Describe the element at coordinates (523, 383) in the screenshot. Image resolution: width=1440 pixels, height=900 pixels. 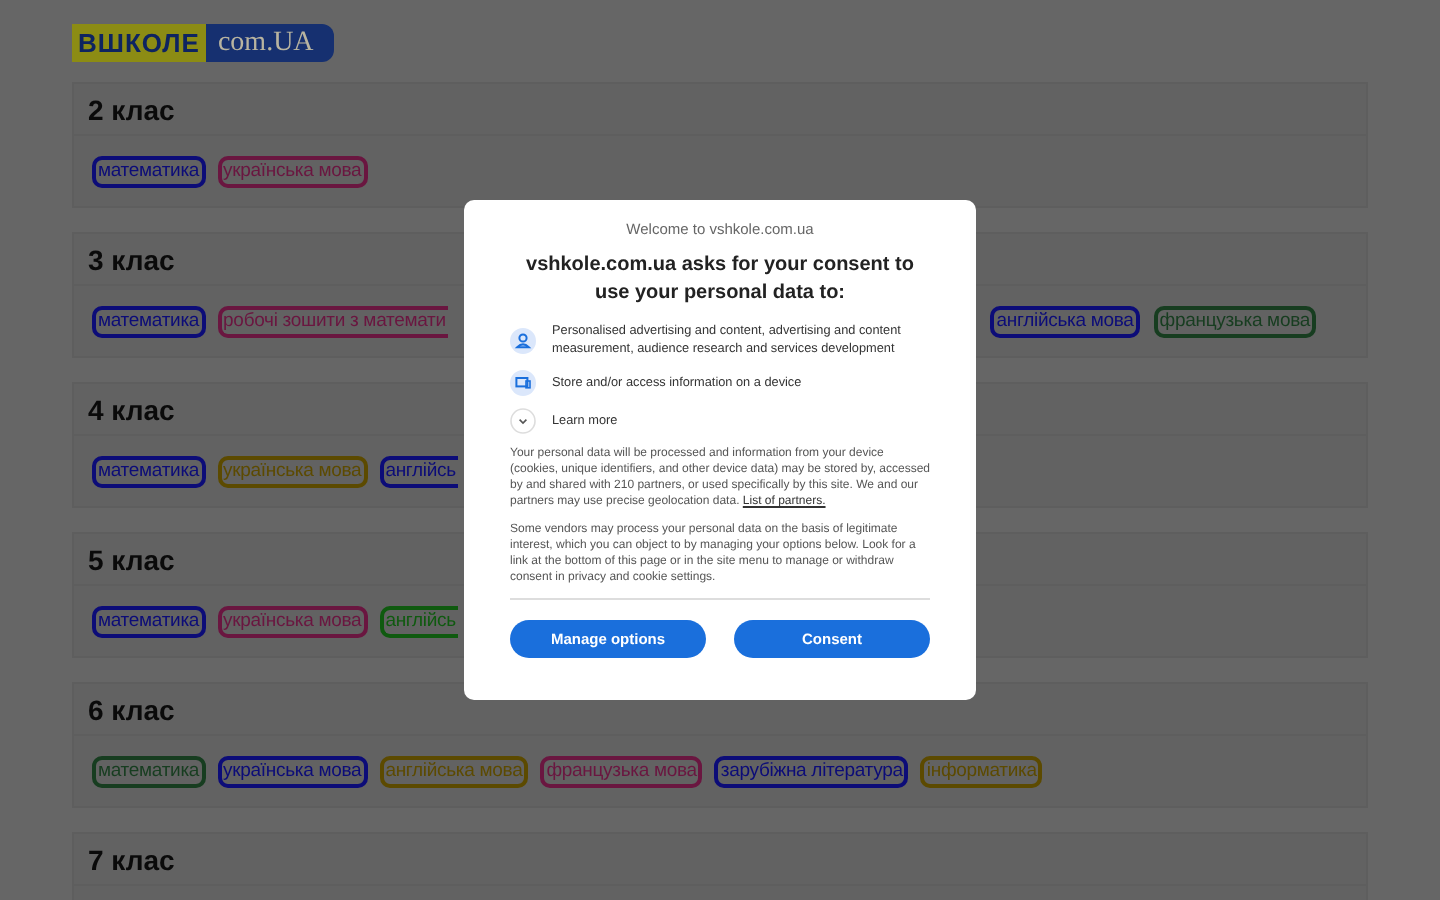
I see `devices-icon` at that location.